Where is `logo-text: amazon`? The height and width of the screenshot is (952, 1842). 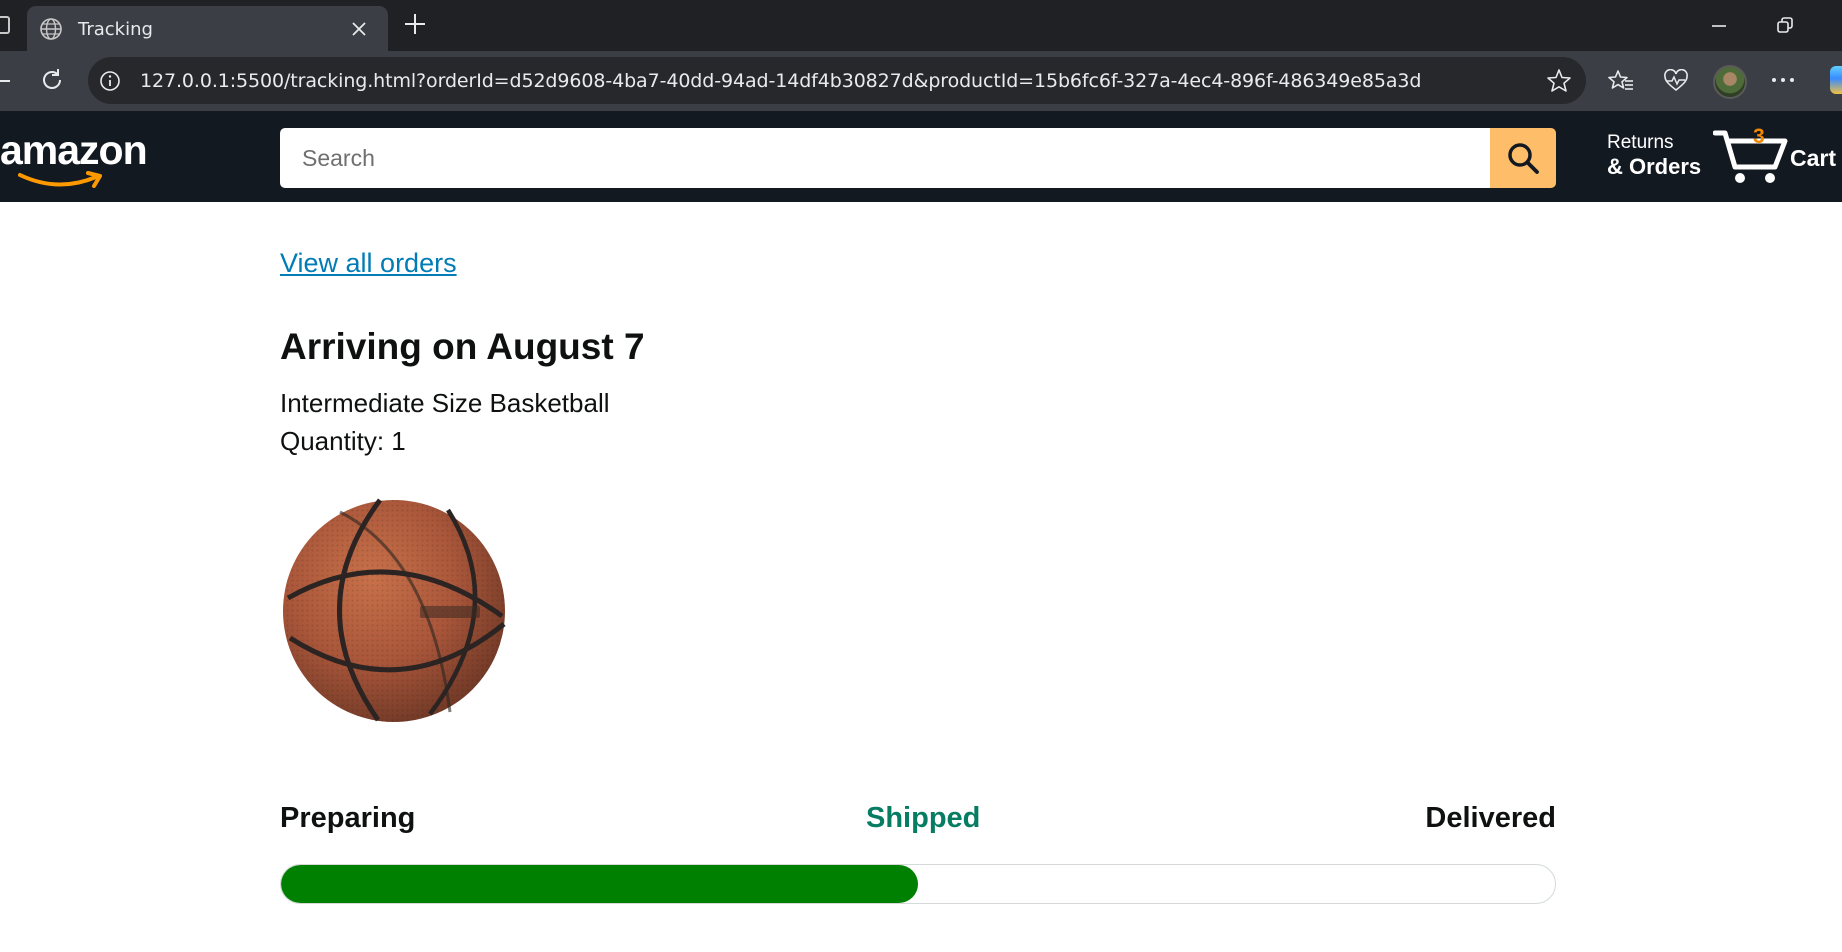
logo-text: amazon is located at coordinates (74, 150).